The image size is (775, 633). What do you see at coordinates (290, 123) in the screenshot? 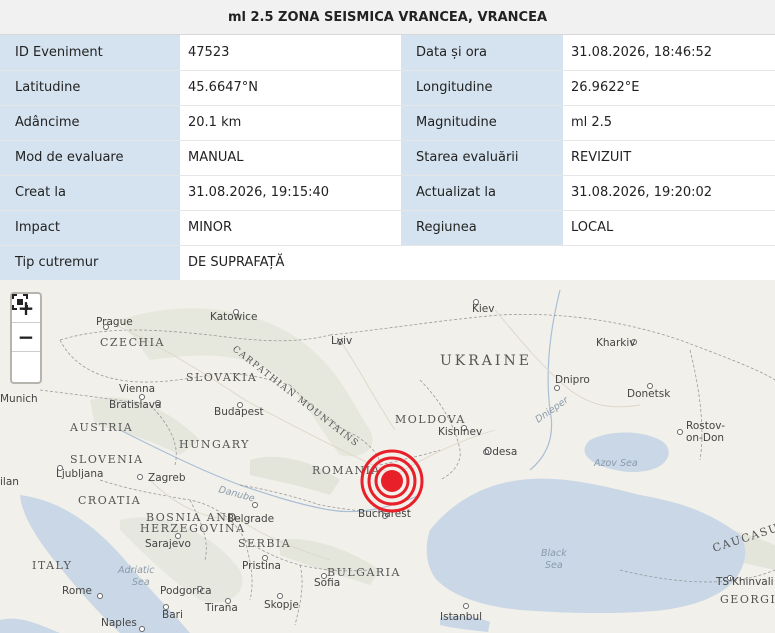
I see `depth-value: 20.1 km` at bounding box center [290, 123].